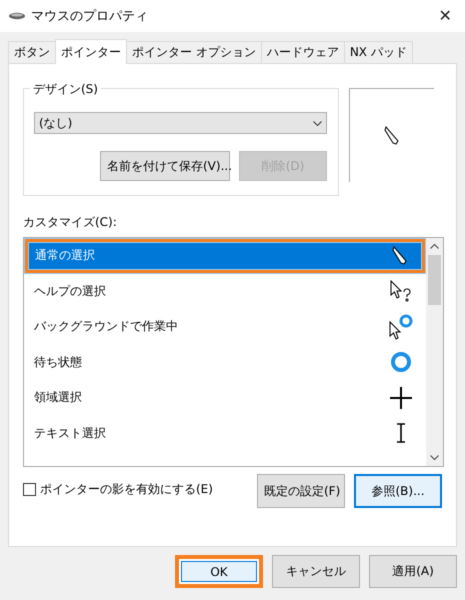 This screenshot has height=600, width=465. I want to click on item-label: 通常の選択, so click(65, 255).